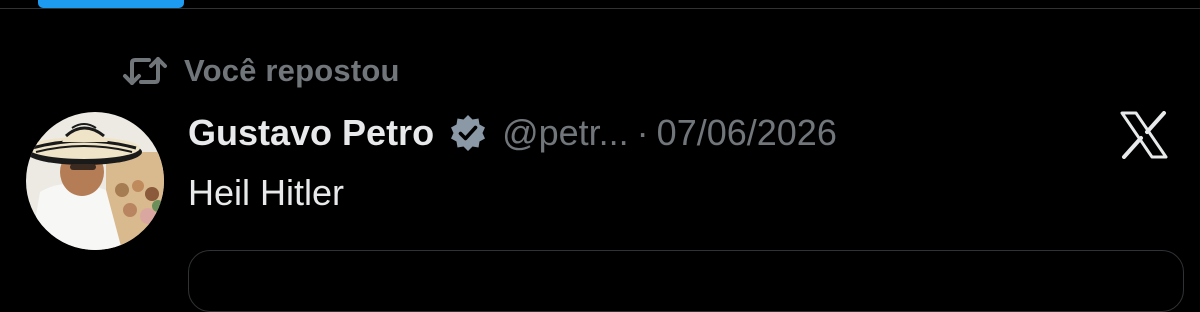  I want to click on verified-badge-icon, so click(468, 133).